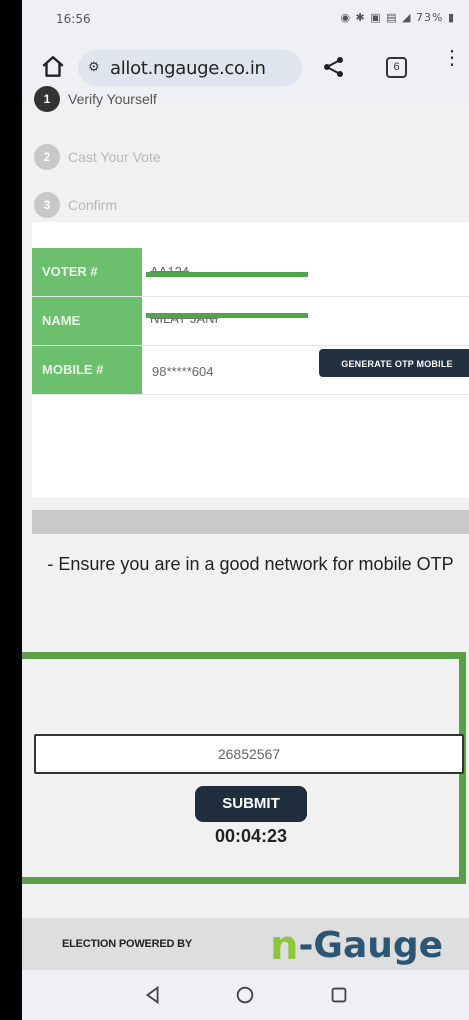  Describe the element at coordinates (87, 272) in the screenshot. I see `voter-key: VOTER #` at that location.